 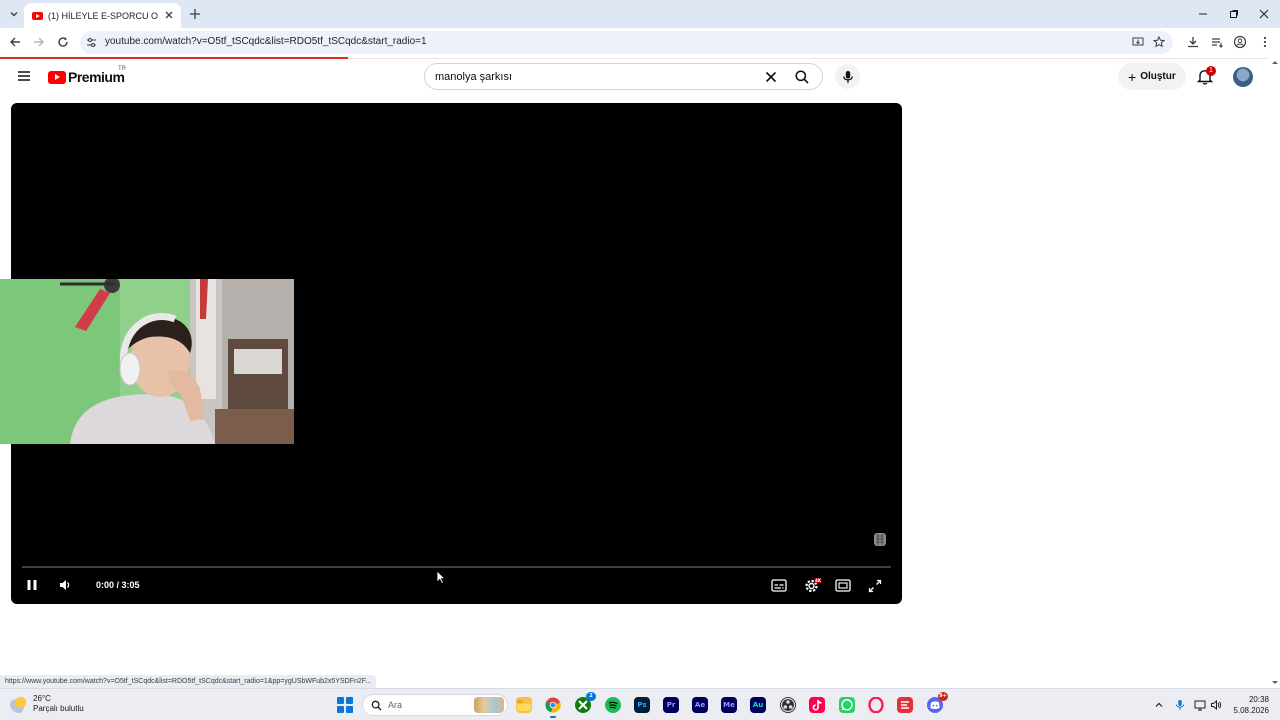 I want to click on taskbar-search-icon, so click(x=376, y=705).